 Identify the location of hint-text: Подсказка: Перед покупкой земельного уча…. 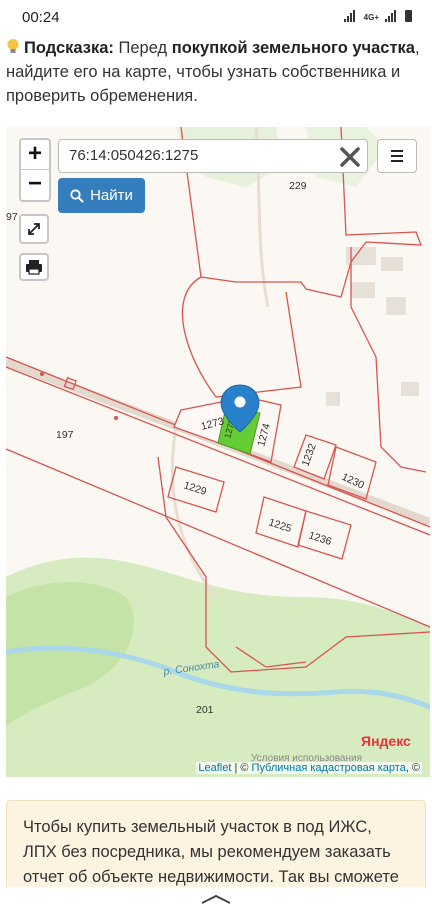
(216, 72).